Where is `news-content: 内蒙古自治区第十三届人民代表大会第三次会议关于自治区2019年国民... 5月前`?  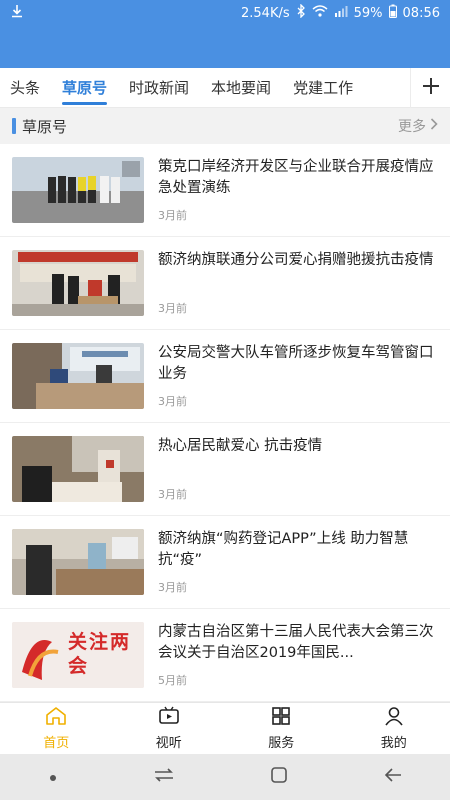 news-content: 内蒙古自治区第十三届人民代表大会第三次会议关于自治区2019年国民... 5月前 is located at coordinates (298, 655).